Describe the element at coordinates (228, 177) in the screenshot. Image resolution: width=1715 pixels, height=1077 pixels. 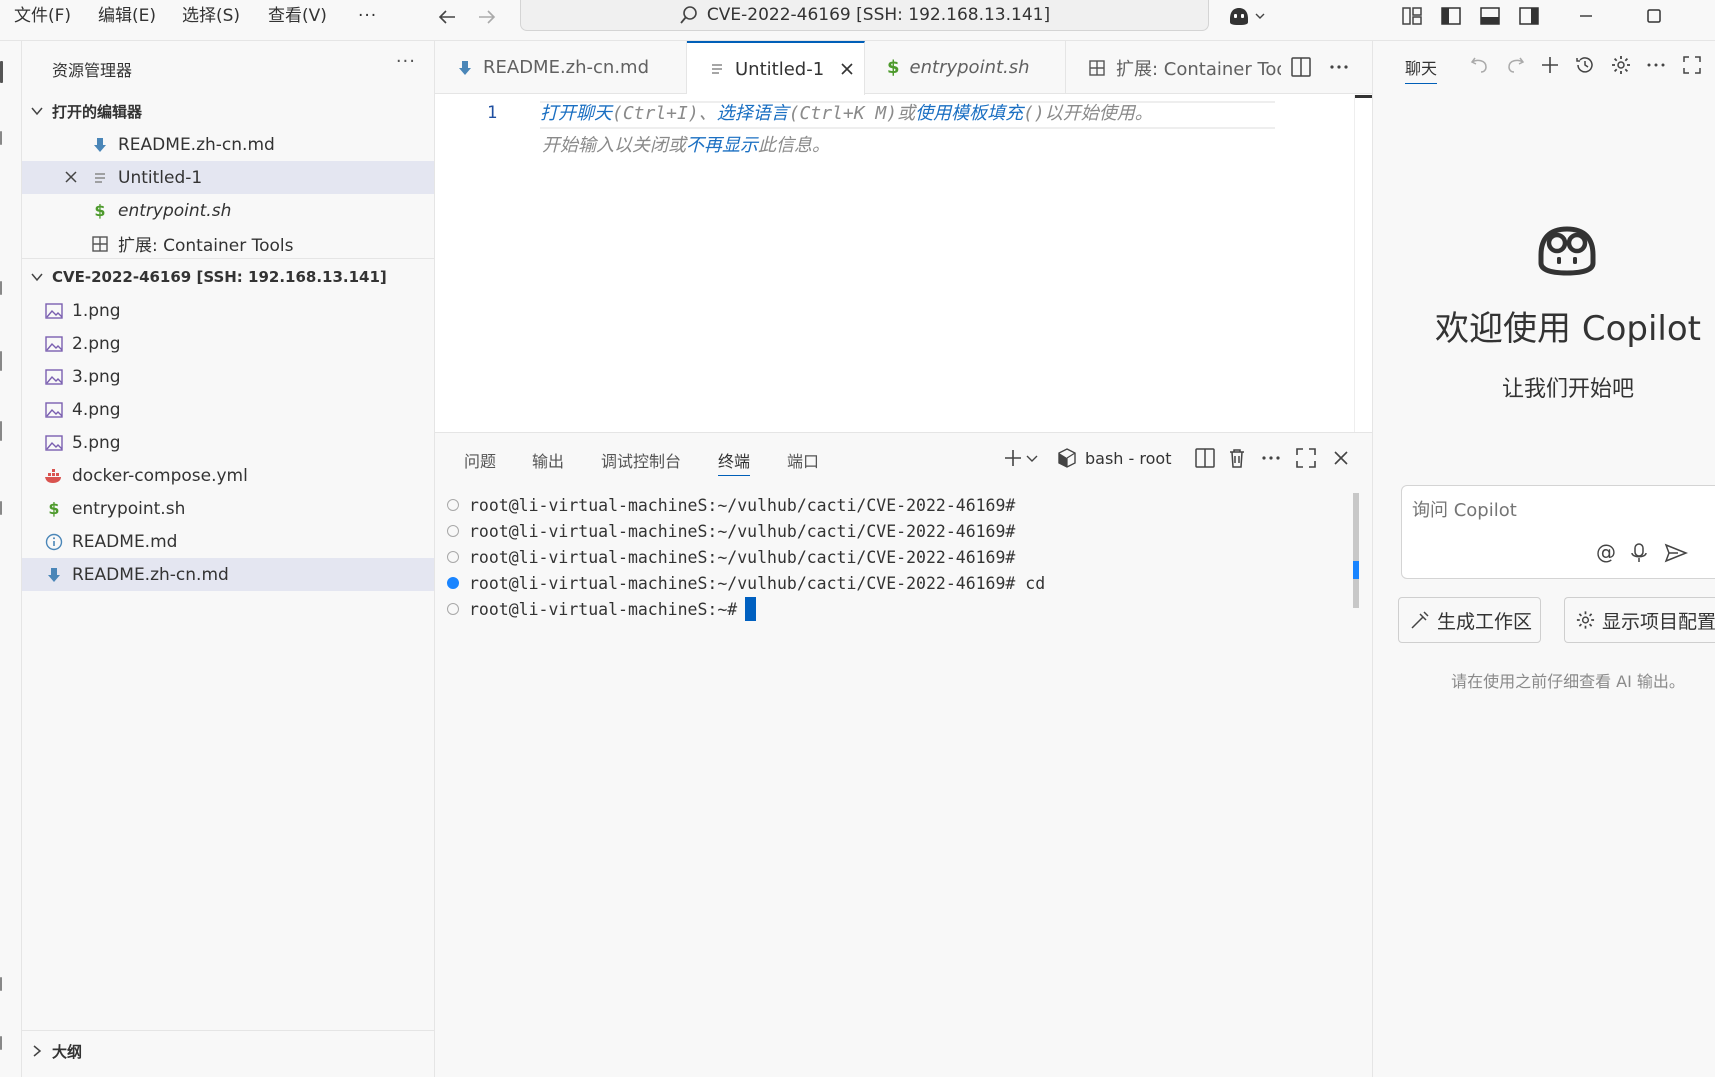
I see `open-editor-item: Untitled-1` at that location.